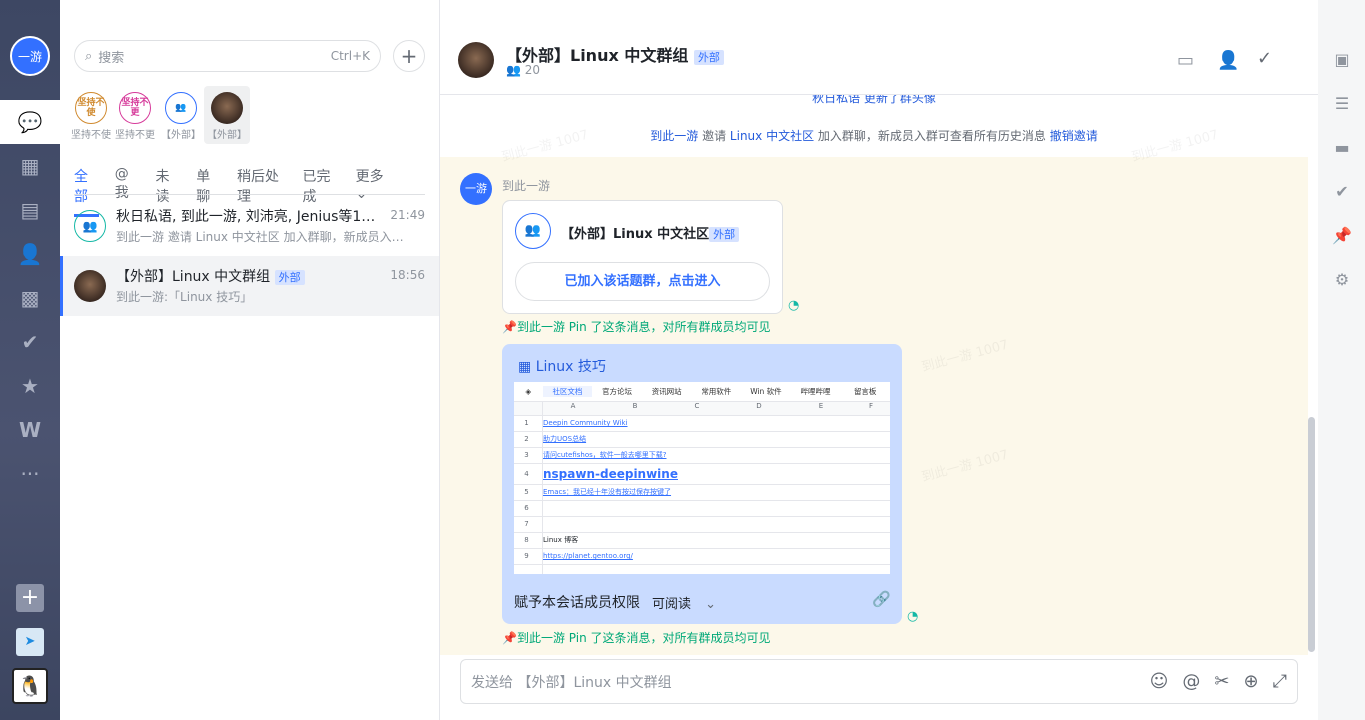 The height and width of the screenshot is (720, 1365). What do you see at coordinates (227, 135) in the screenshot?
I see `pinned-label: 【外部】` at bounding box center [227, 135].